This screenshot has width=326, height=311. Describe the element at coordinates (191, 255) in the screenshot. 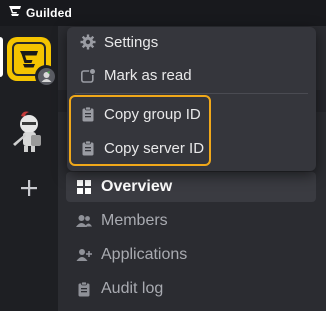

I see `nav-item-applications: Applications` at that location.